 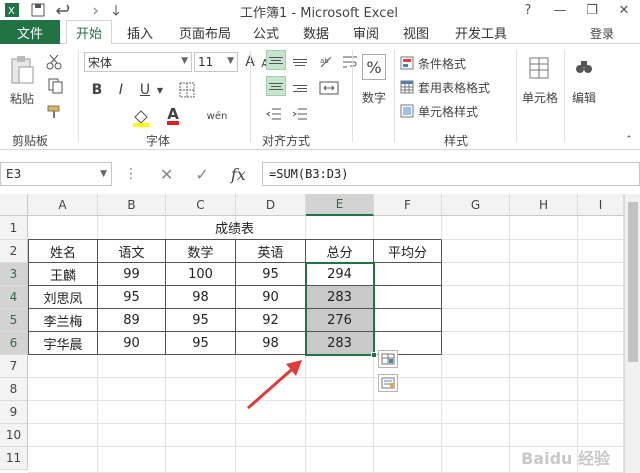 I want to click on enter-icon: ✓, so click(x=201, y=174).